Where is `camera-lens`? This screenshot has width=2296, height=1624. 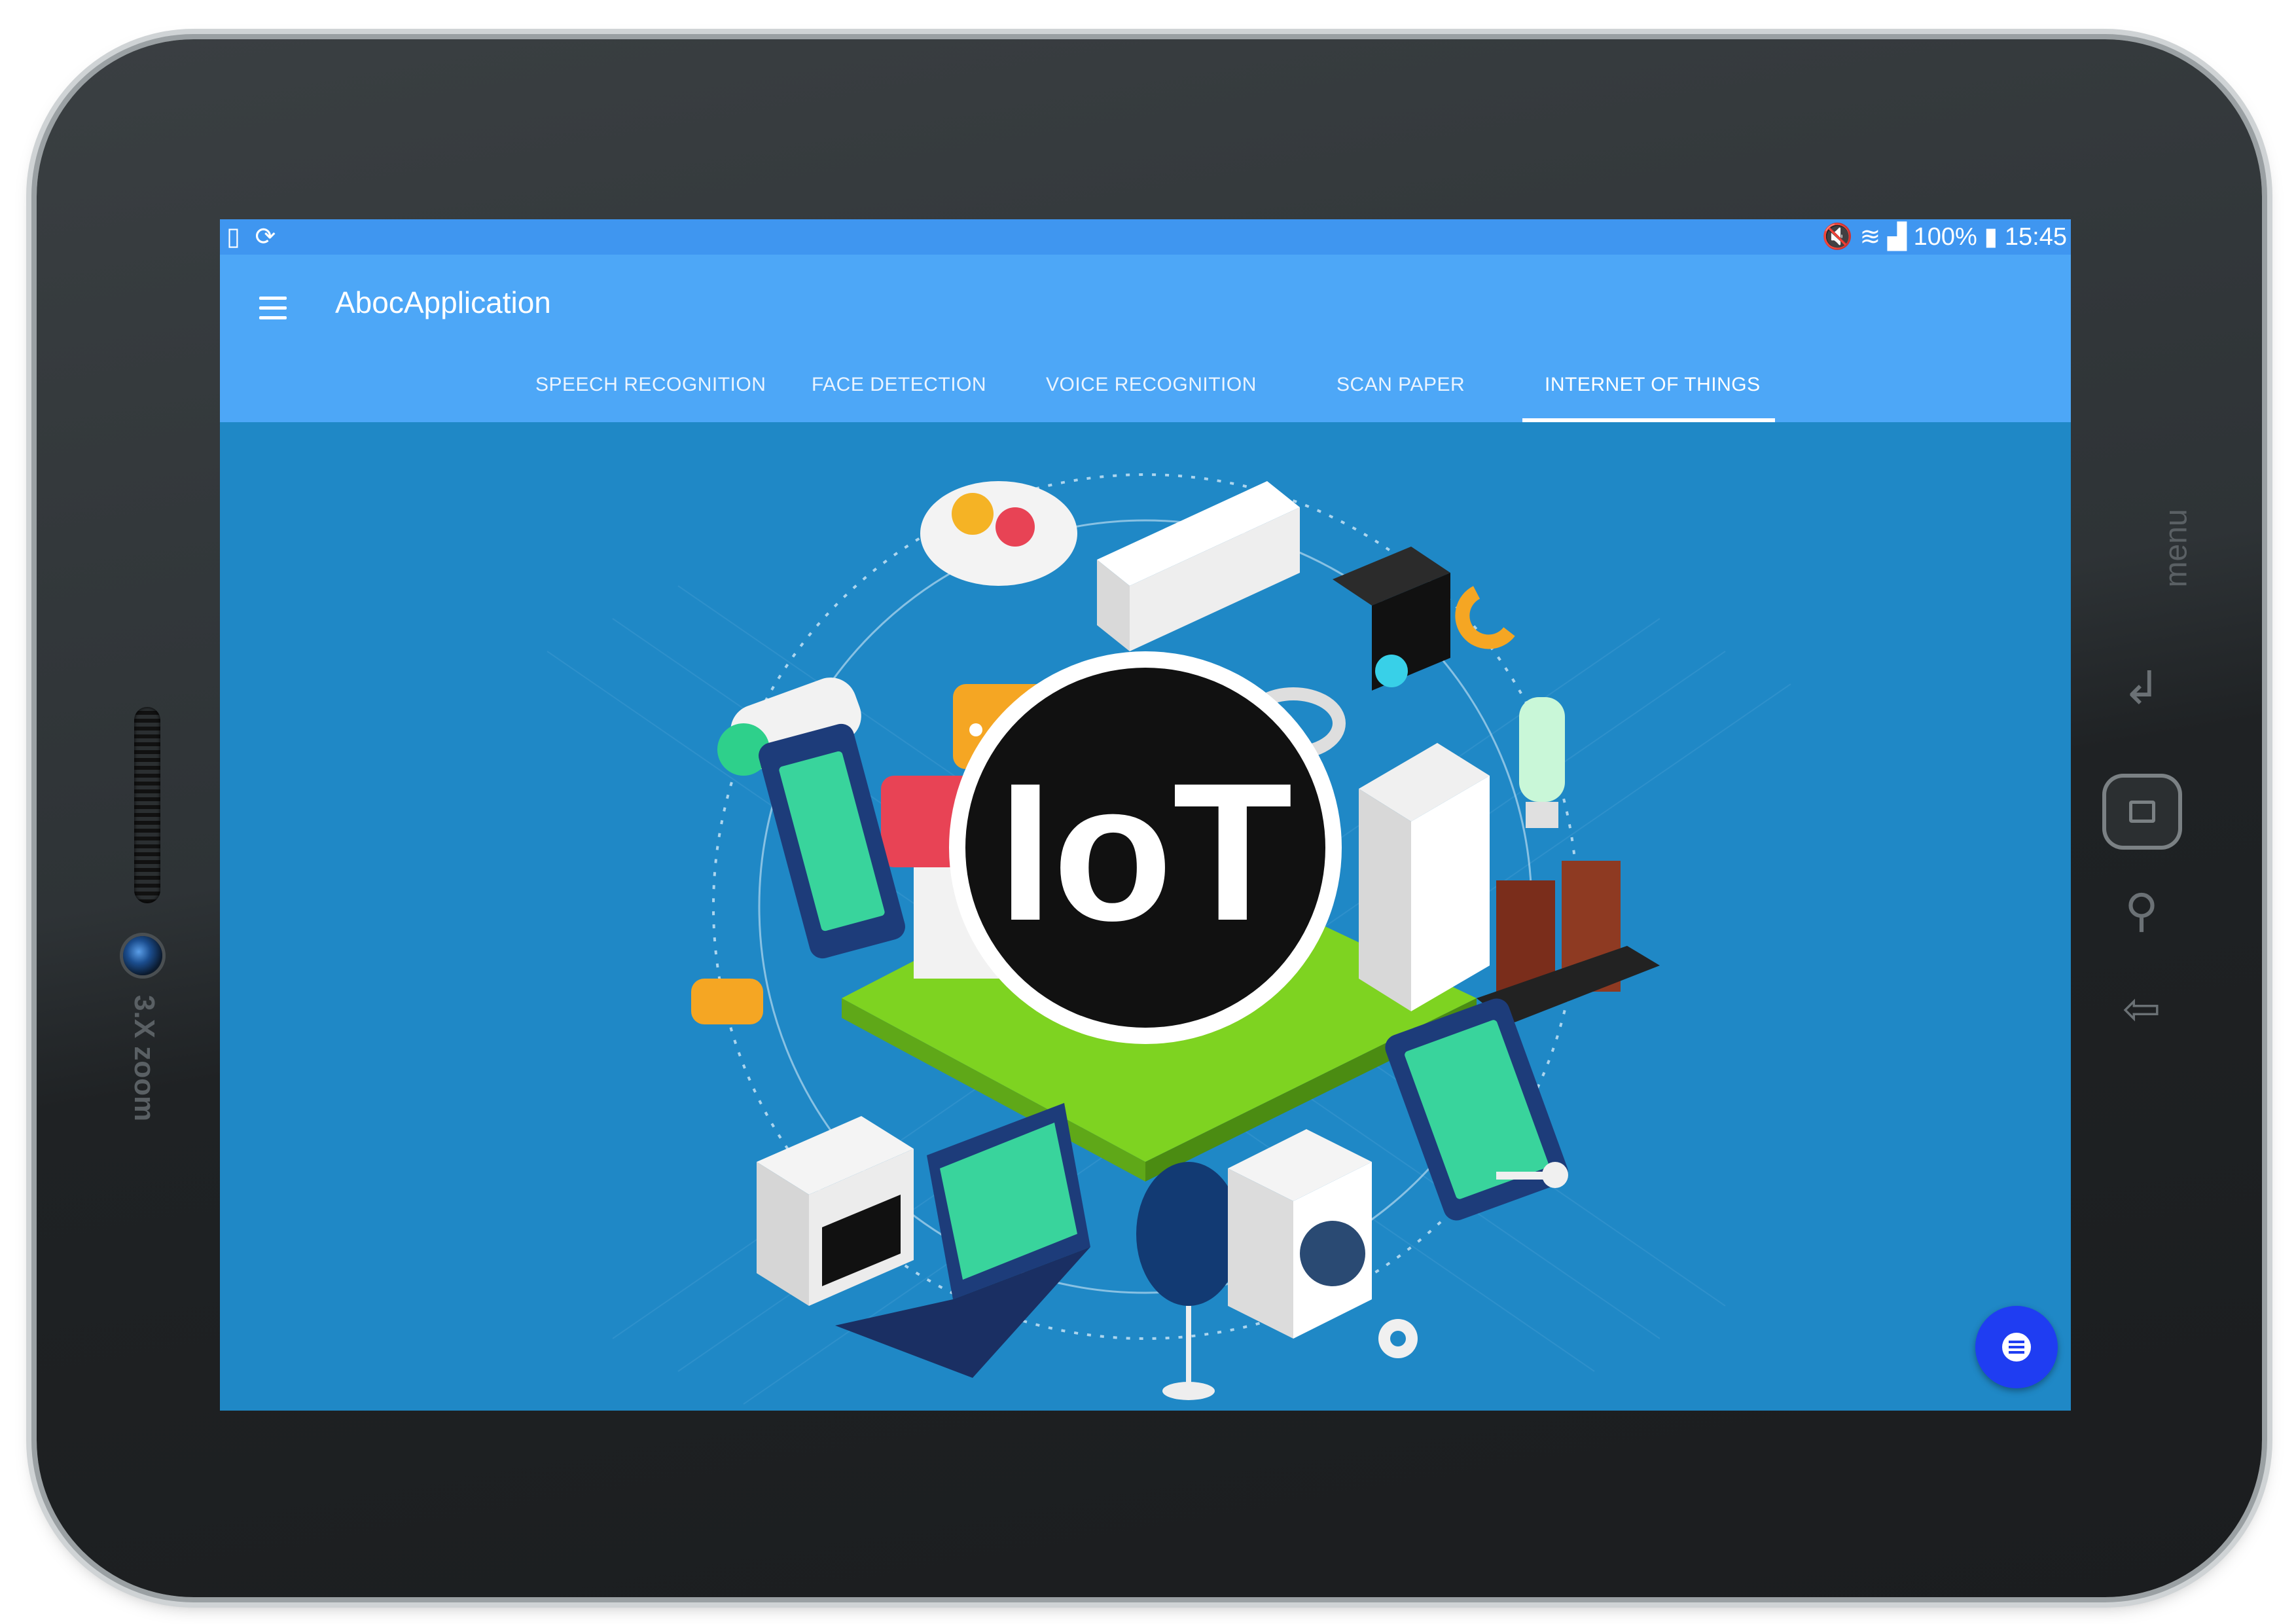
camera-lens is located at coordinates (142, 955).